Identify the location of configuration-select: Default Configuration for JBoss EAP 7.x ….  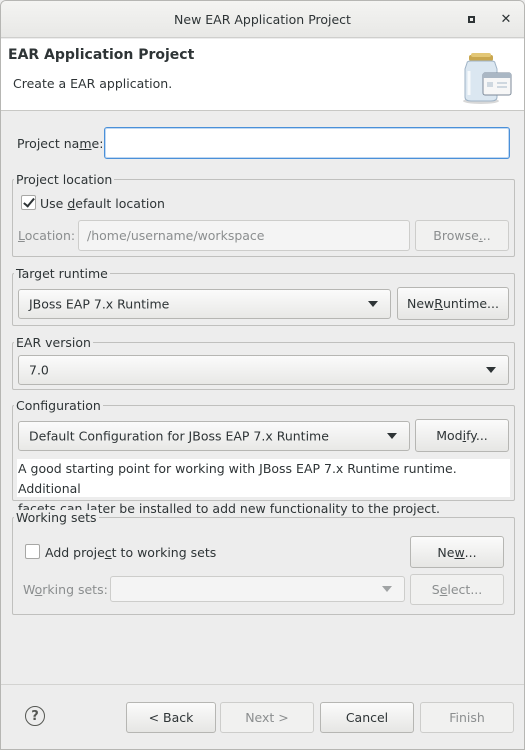
(214, 436).